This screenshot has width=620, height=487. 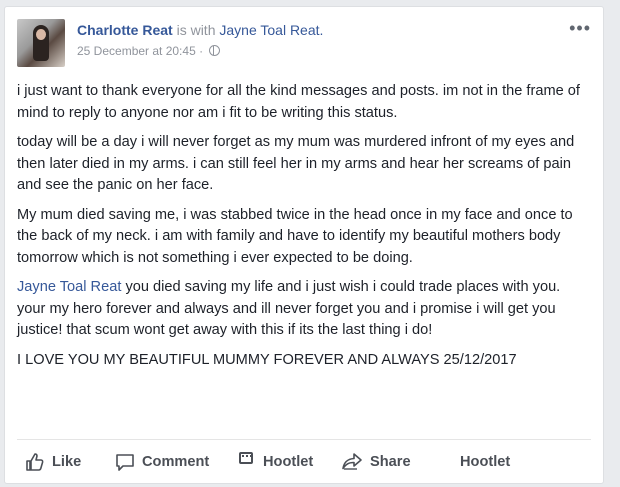 What do you see at coordinates (125, 462) in the screenshot?
I see `speech-bubble-icon` at bounding box center [125, 462].